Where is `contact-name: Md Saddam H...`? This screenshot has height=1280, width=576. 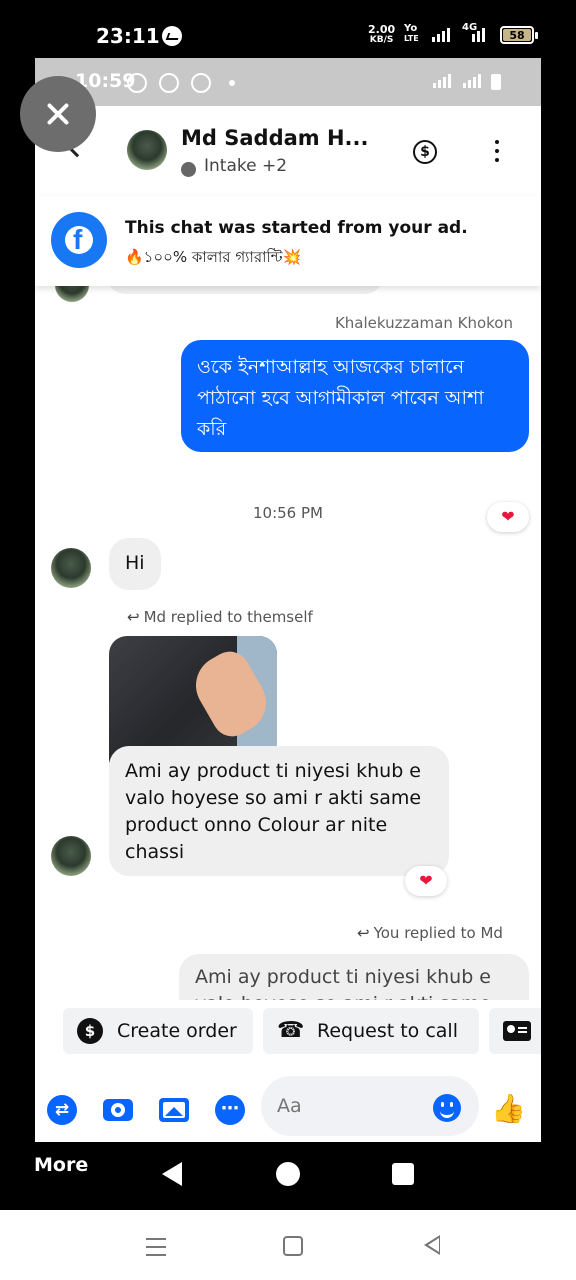 contact-name: Md Saddam H... is located at coordinates (274, 138).